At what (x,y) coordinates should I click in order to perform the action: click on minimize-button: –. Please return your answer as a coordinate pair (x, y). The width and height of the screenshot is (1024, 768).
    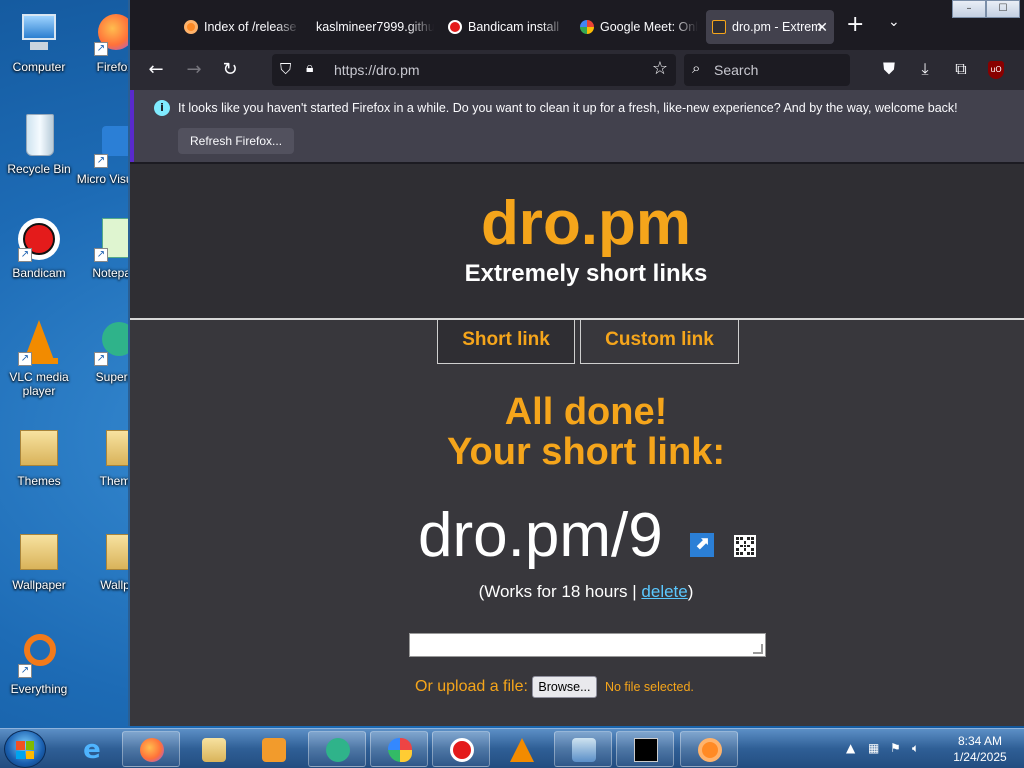
    Looking at the image, I should click on (969, 9).